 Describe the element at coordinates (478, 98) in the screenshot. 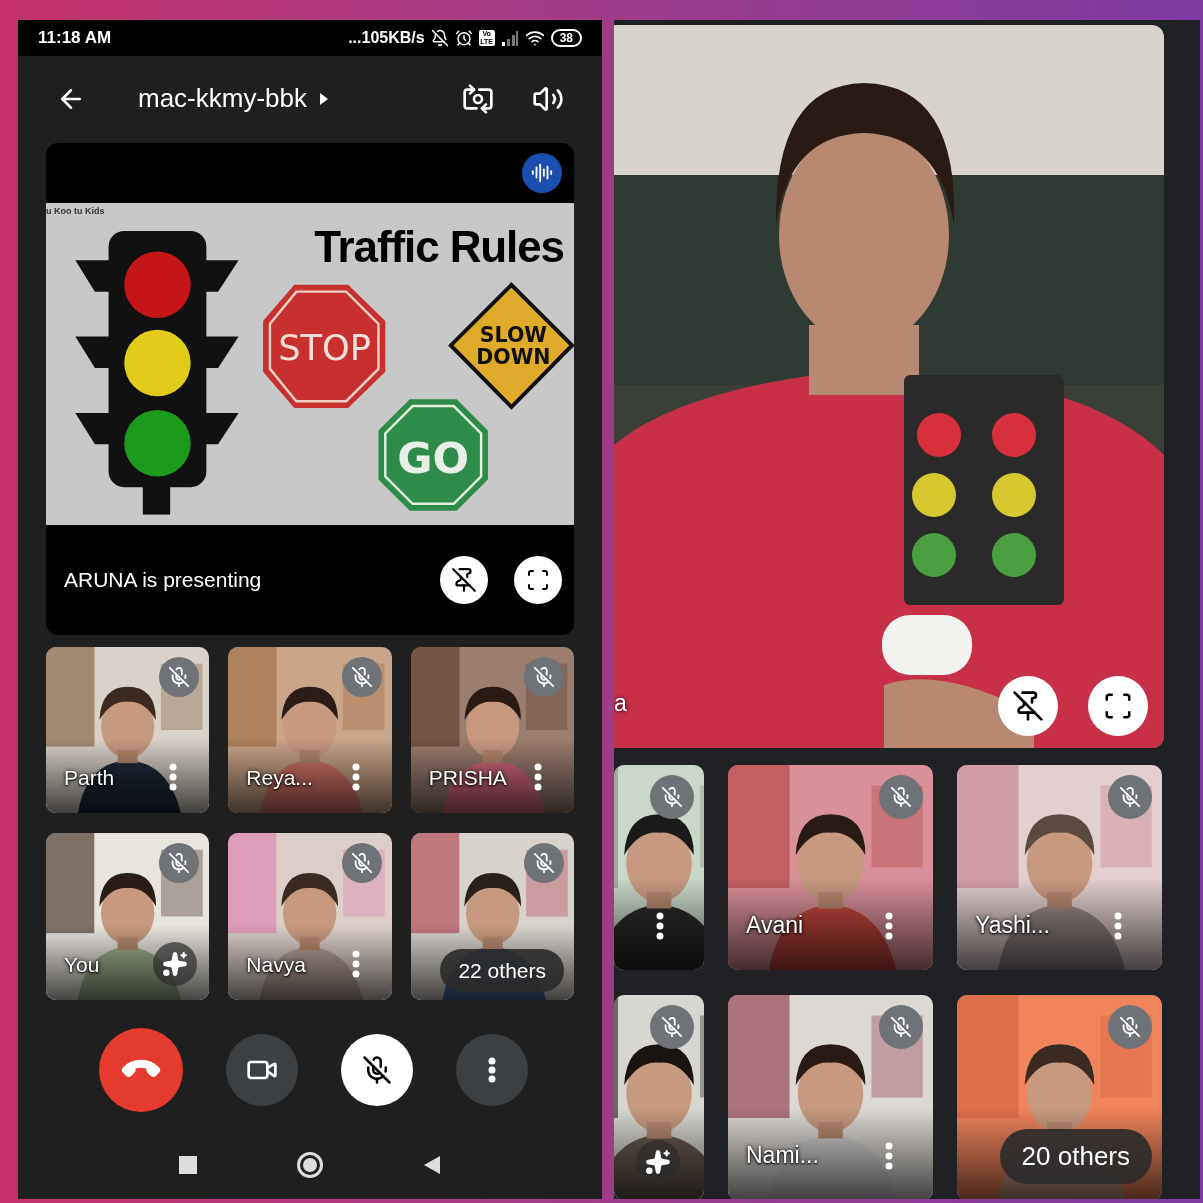

I see `switch-camera-icon` at that location.